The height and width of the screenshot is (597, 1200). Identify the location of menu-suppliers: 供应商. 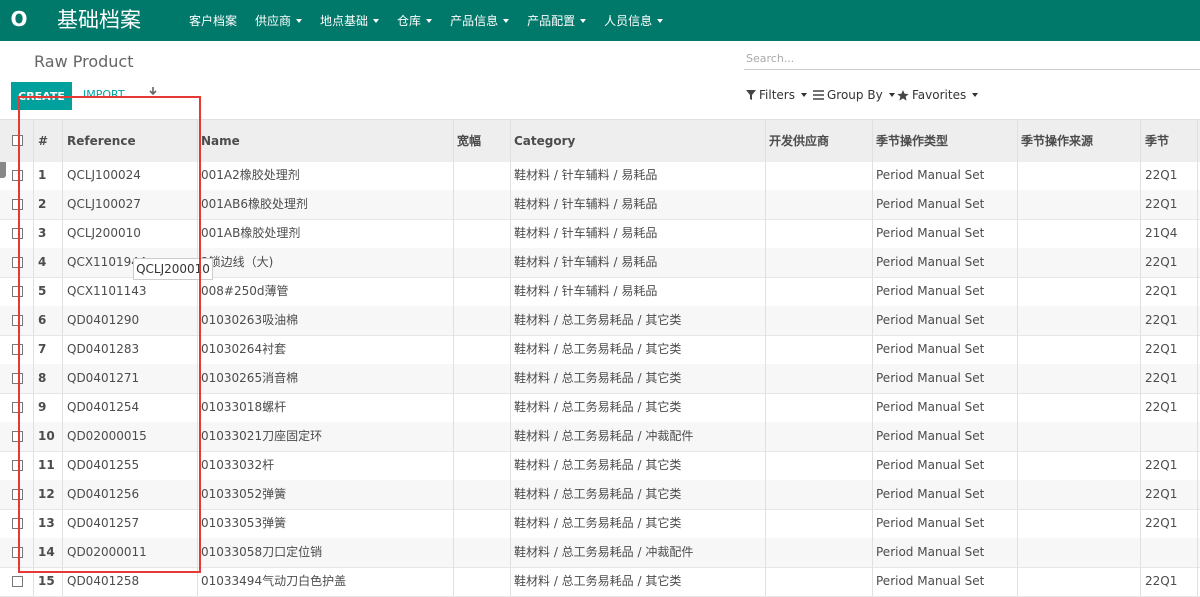
(278, 20).